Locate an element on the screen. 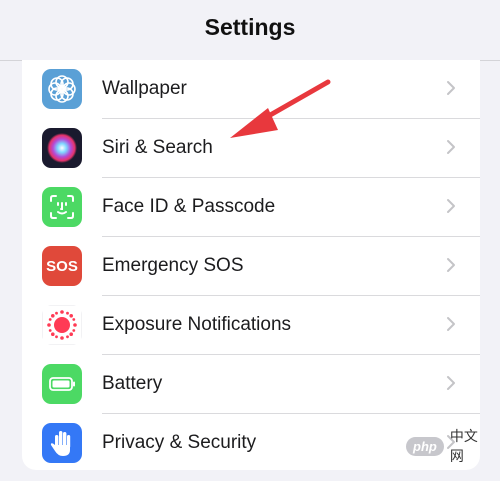  battery-icon is located at coordinates (62, 384).